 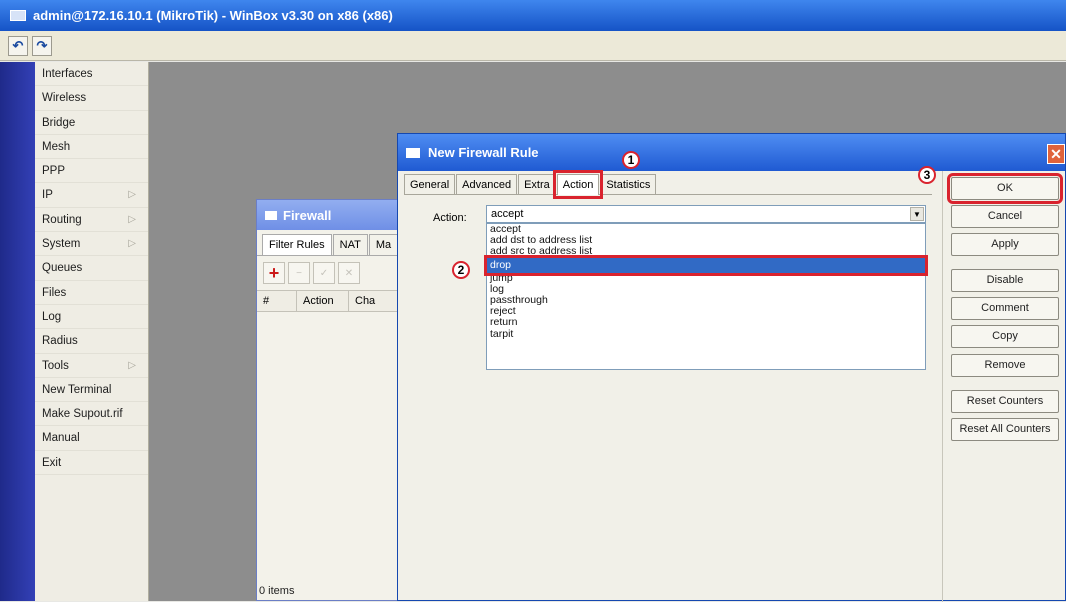 What do you see at coordinates (628, 184) in the screenshot?
I see `tab-statistics: Statistics` at bounding box center [628, 184].